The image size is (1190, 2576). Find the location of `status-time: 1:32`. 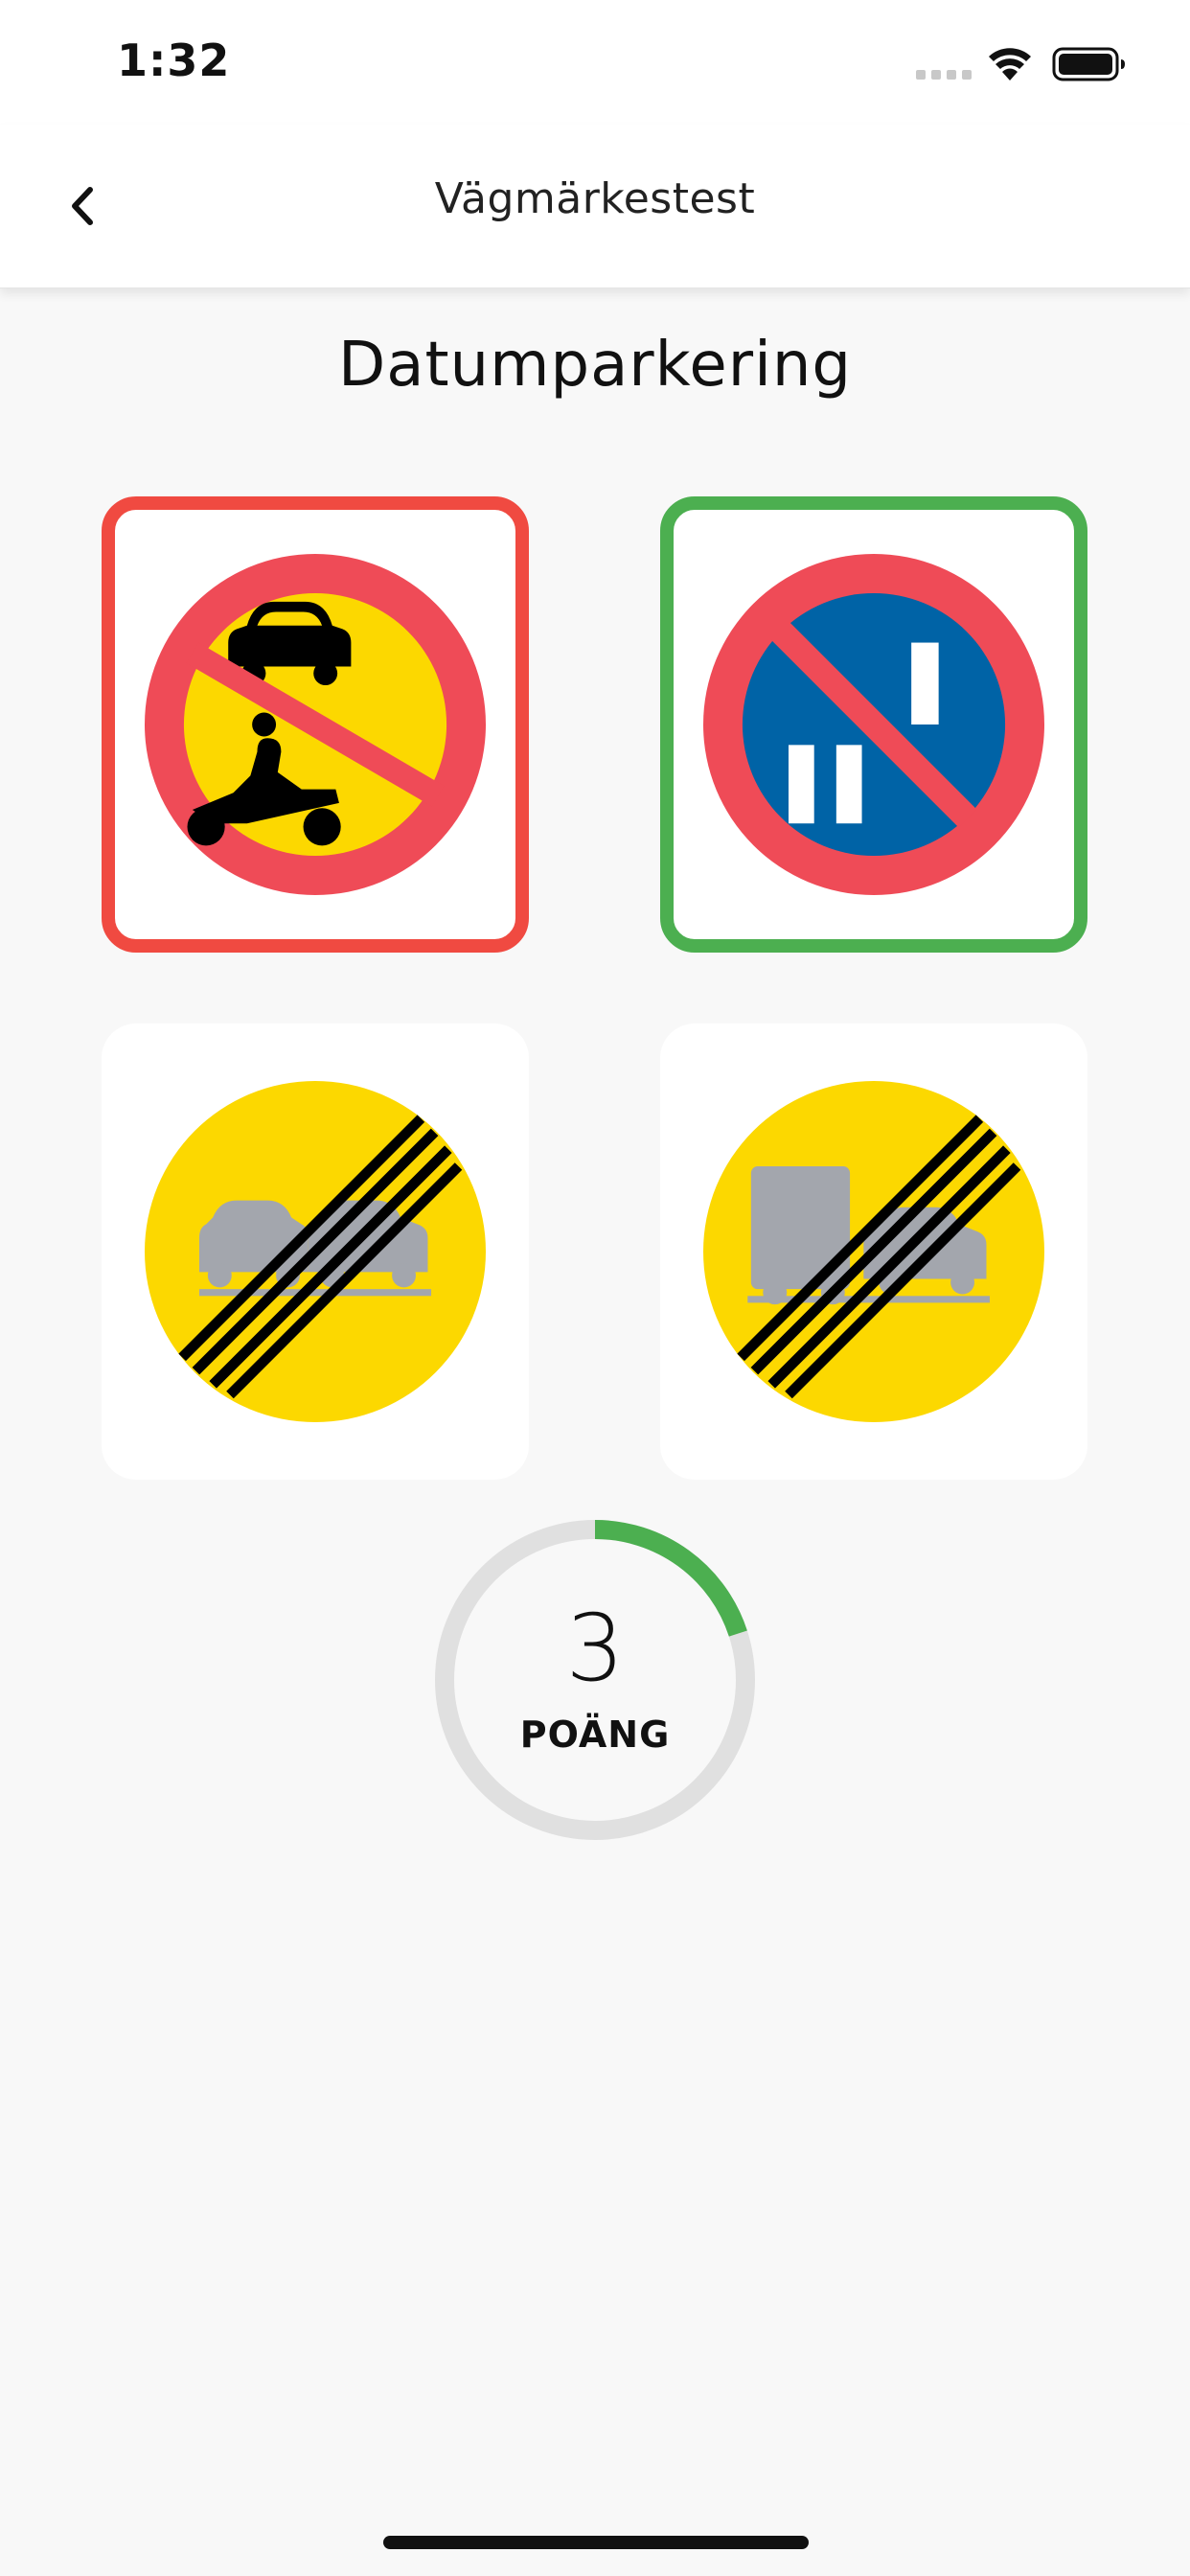

status-time: 1:32 is located at coordinates (174, 60).